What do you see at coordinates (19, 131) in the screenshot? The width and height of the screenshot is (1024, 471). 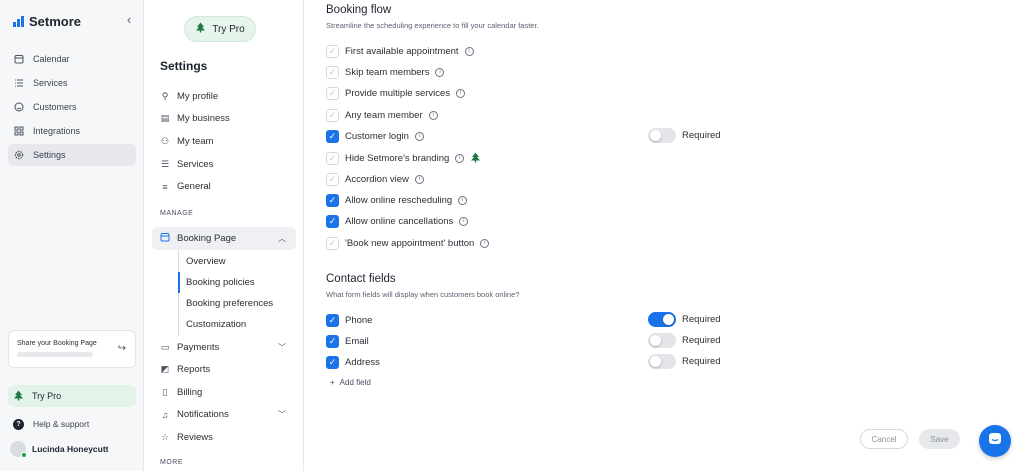 I see `grid-icon` at bounding box center [19, 131].